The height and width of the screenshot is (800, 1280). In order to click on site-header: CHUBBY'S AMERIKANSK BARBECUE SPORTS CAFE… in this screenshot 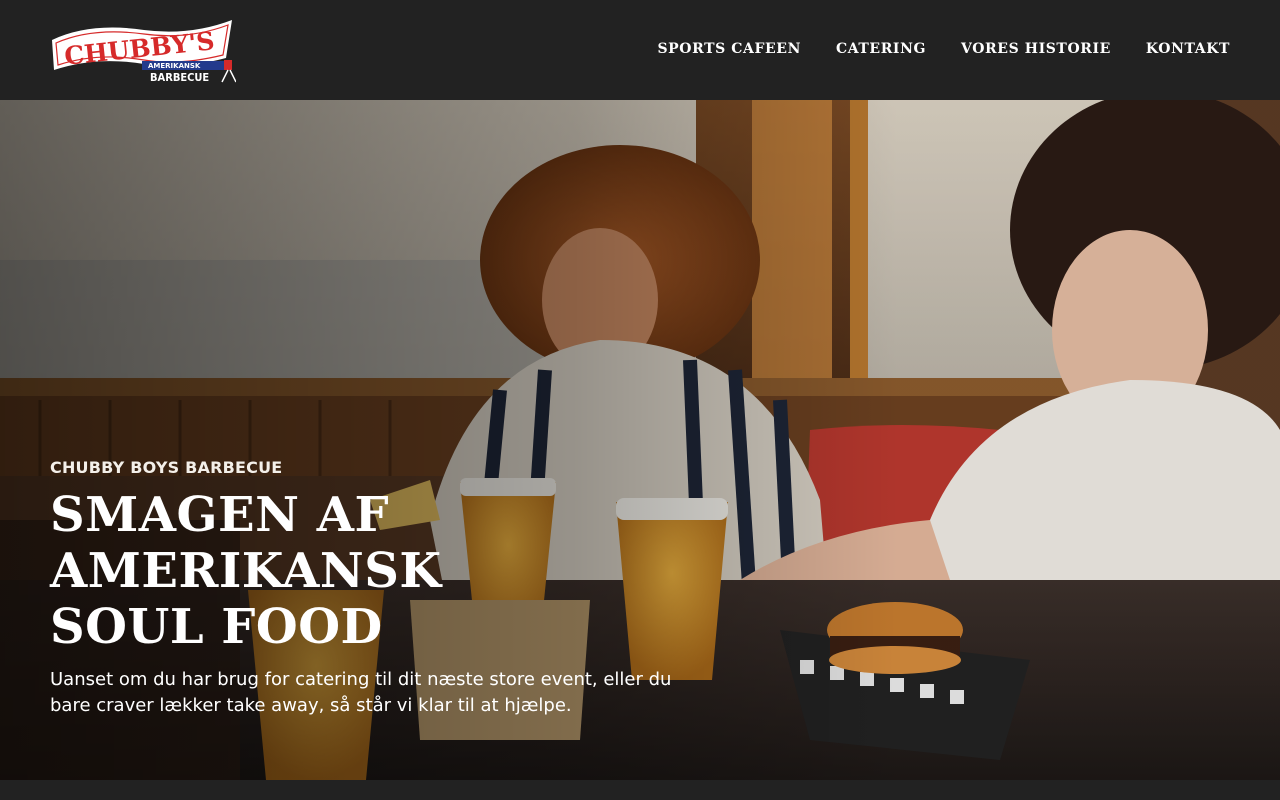, I will do `click(640, 50)`.